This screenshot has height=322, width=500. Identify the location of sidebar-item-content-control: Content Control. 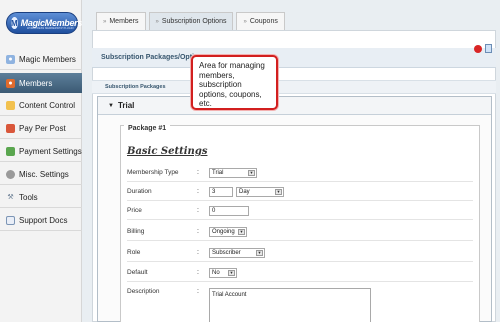
(41, 106).